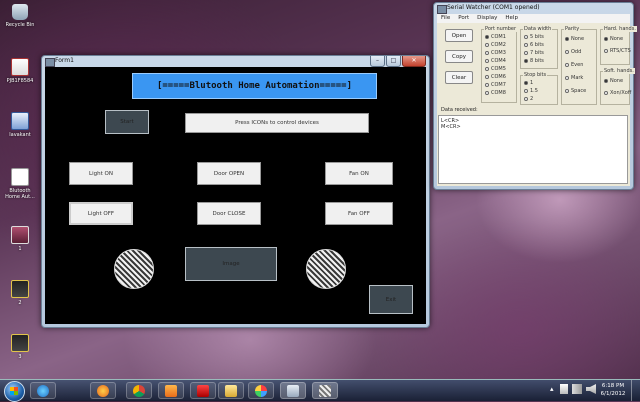 This screenshot has width=640, height=402. I want to click on taskbar-form1, so click(293, 390).